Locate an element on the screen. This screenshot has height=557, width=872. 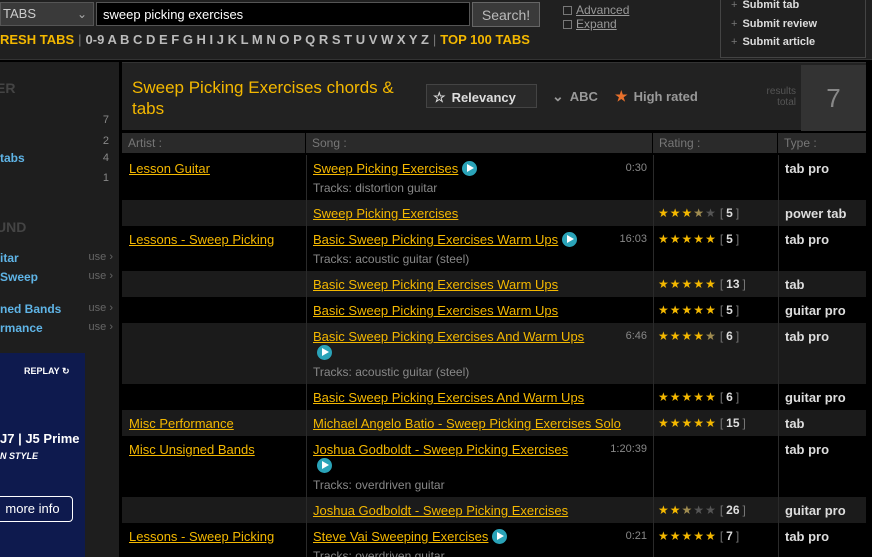
search-type-select: TABS ⌄ is located at coordinates (47, 14).